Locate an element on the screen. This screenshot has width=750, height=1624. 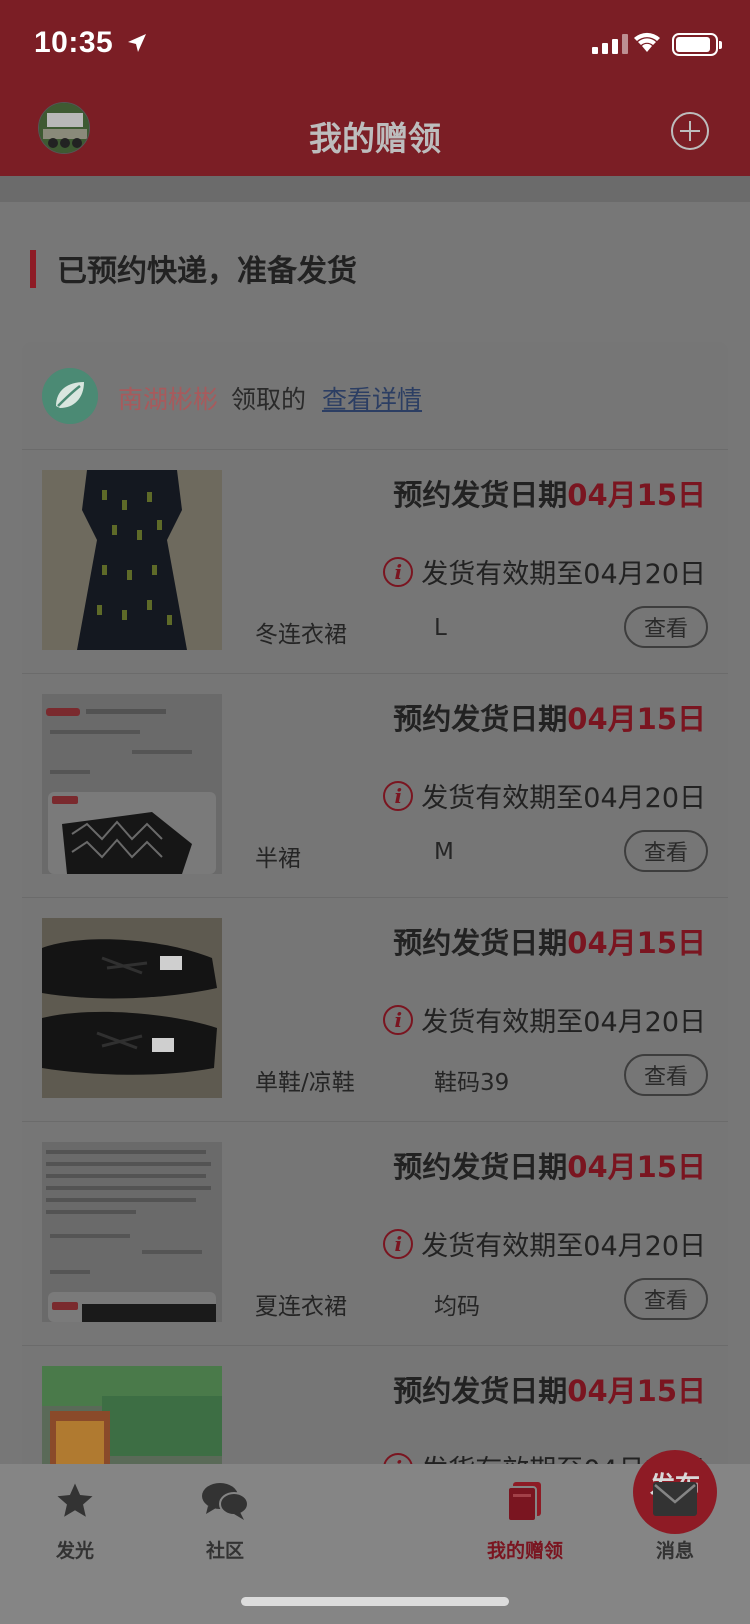
claimed-text: 领取的 is located at coordinates (269, 399).